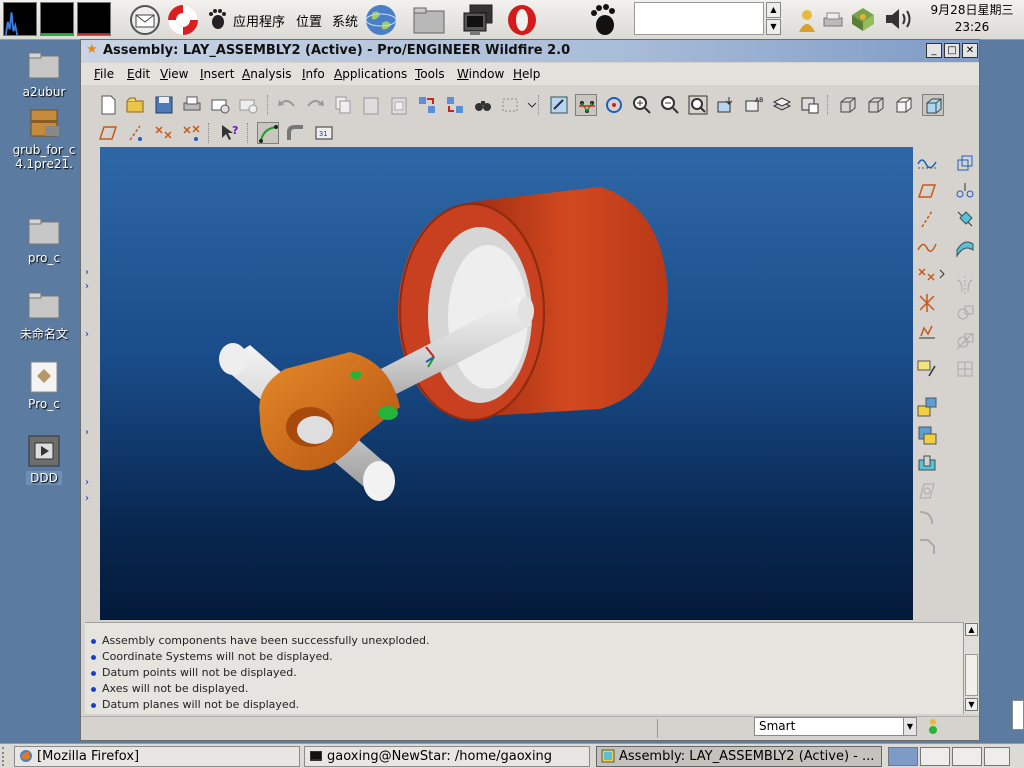 Image resolution: width=1024 pixels, height=768 pixels. What do you see at coordinates (174, 74) in the screenshot?
I see `menu-view: View` at bounding box center [174, 74].